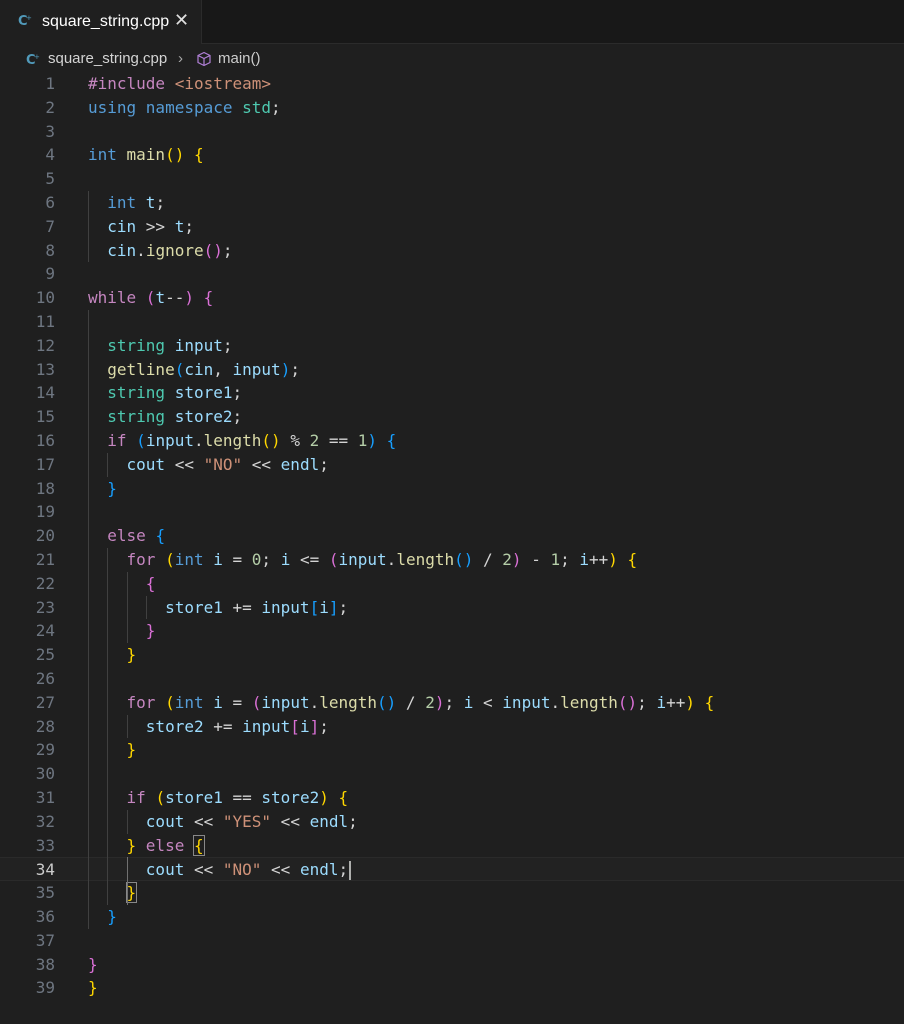  Describe the element at coordinates (45, 536) in the screenshot. I see `line-number: 20` at that location.